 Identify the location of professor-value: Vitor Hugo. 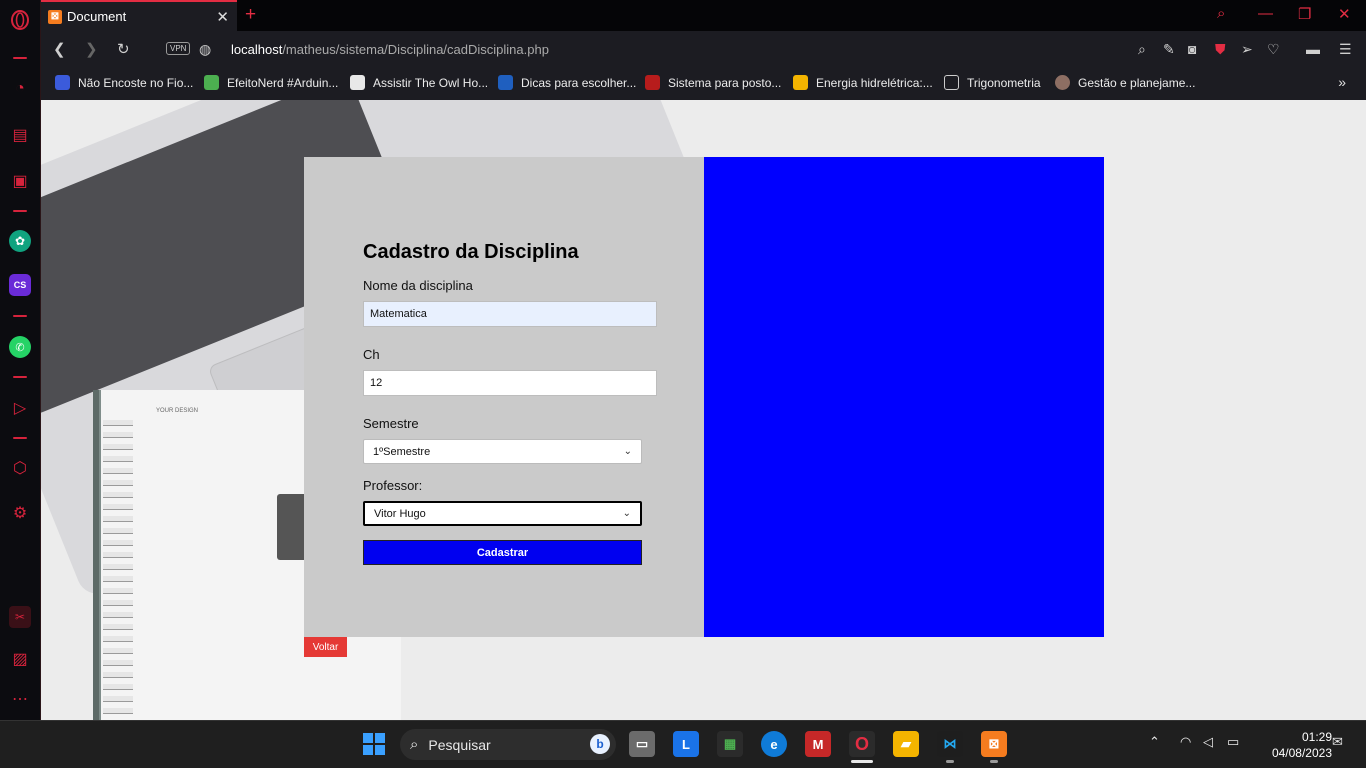
(400, 513).